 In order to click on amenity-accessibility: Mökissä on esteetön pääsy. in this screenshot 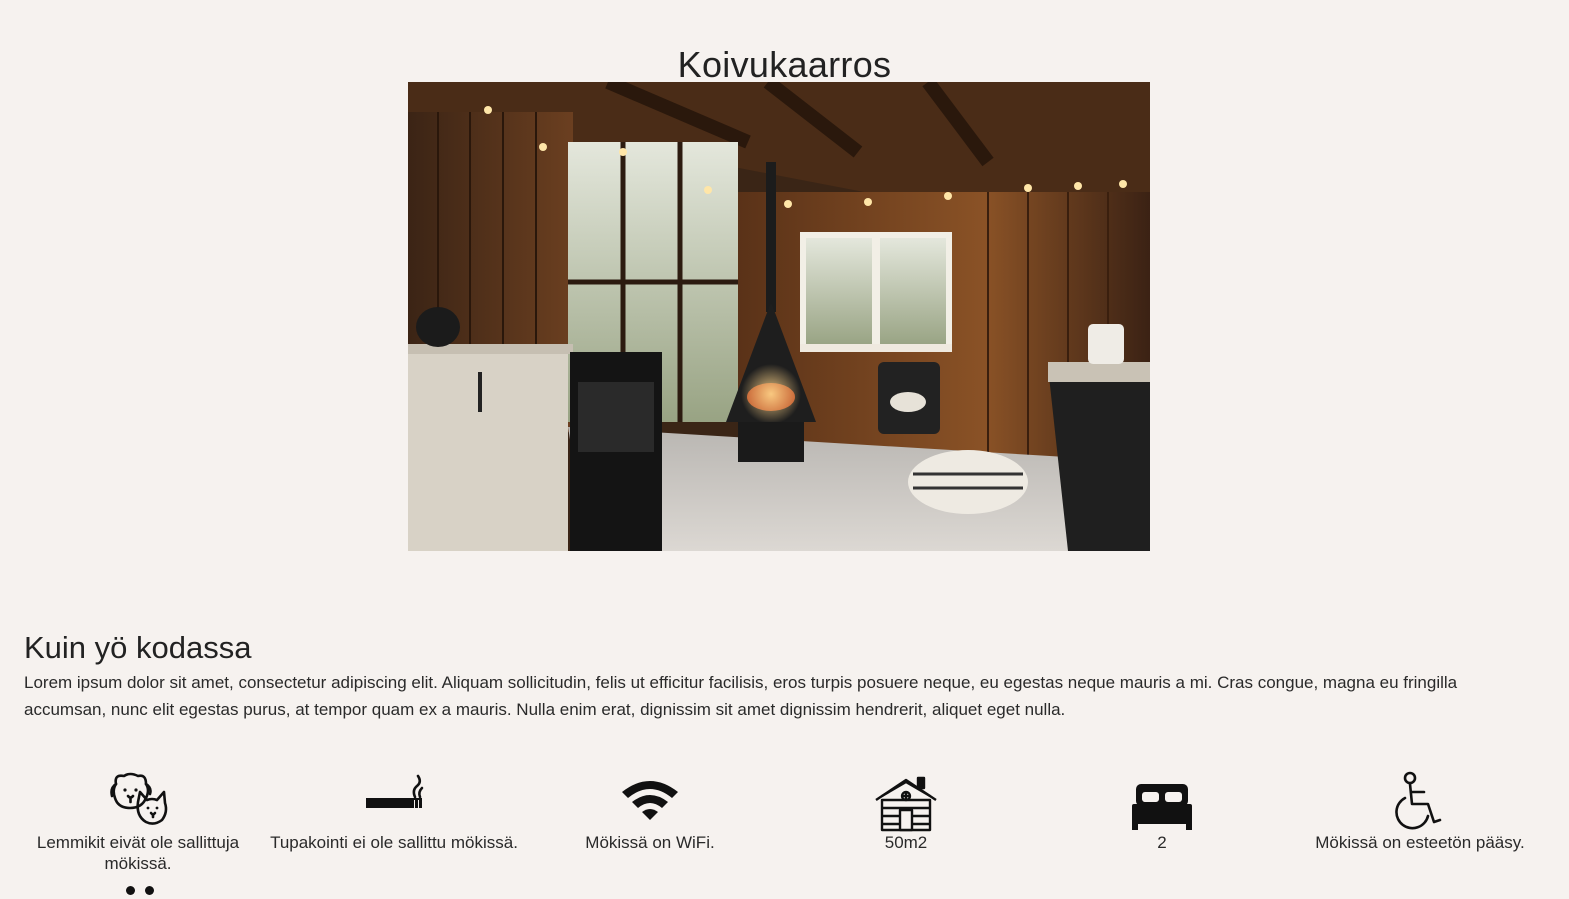, I will do `click(1420, 811)`.